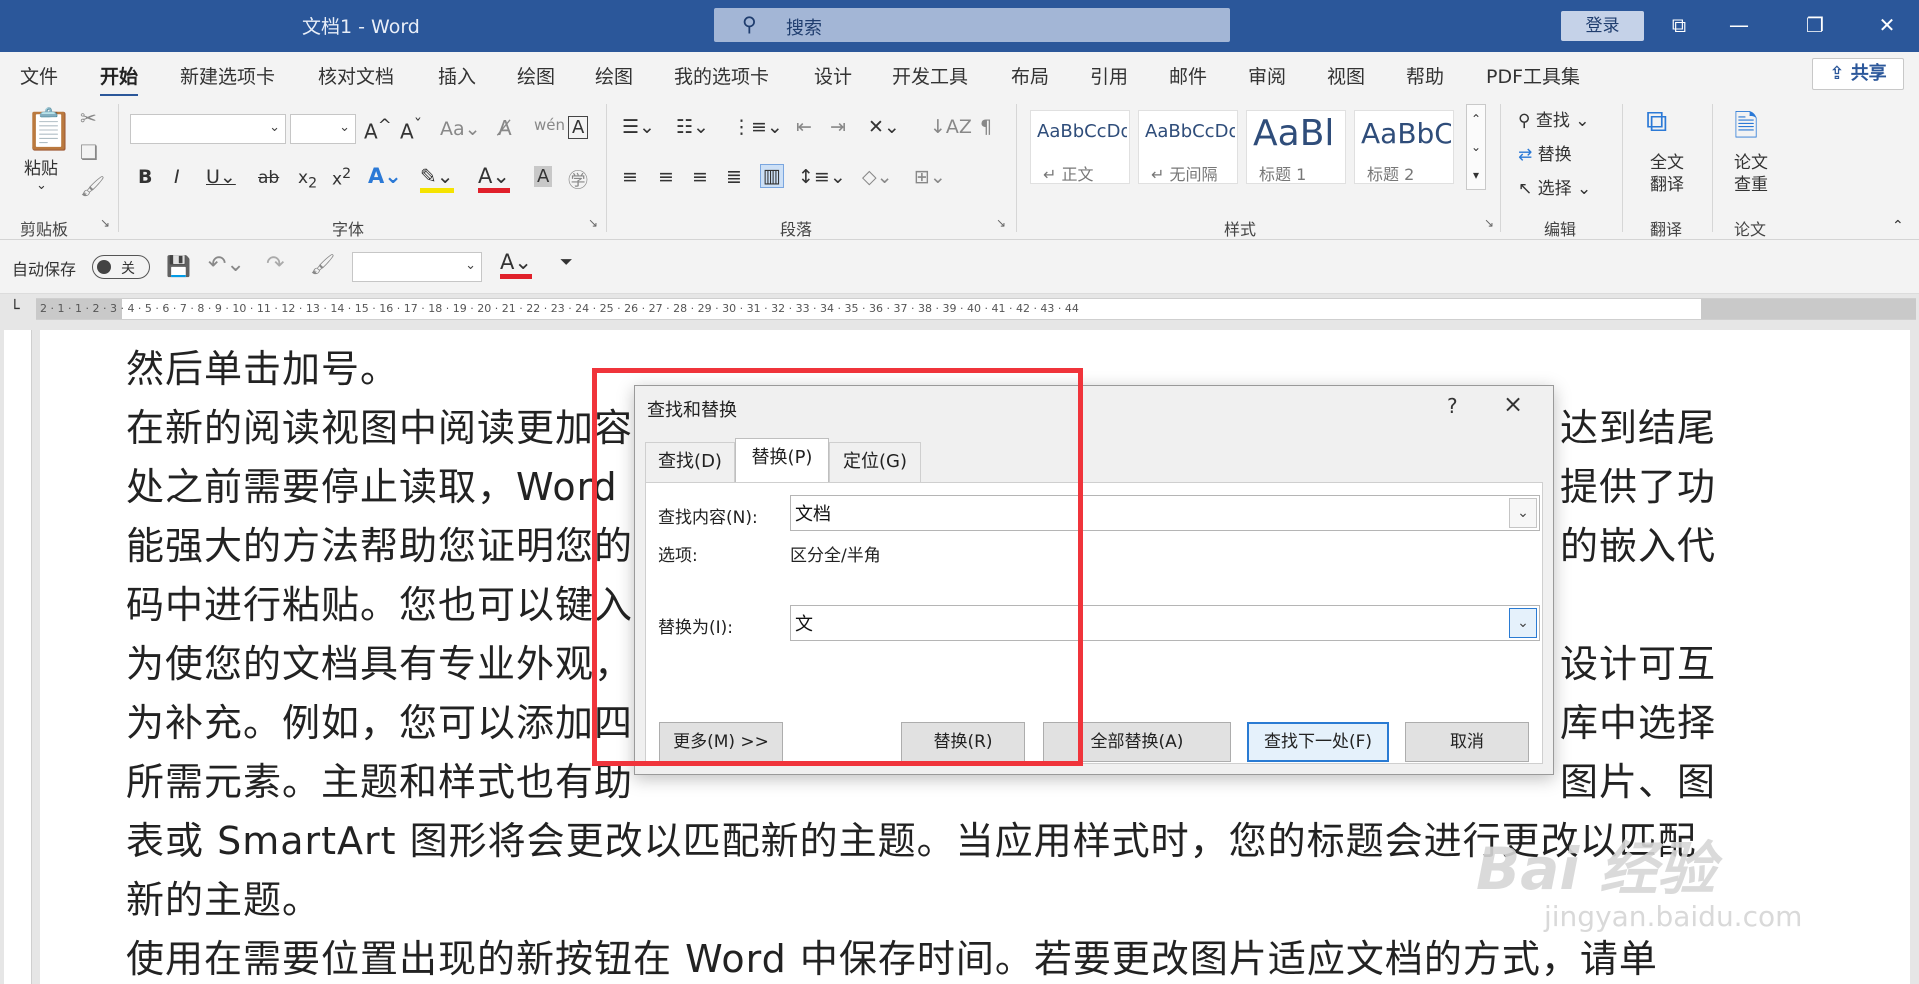 This screenshot has width=1919, height=984. What do you see at coordinates (833, 75) in the screenshot?
I see `tab-design: 设计` at bounding box center [833, 75].